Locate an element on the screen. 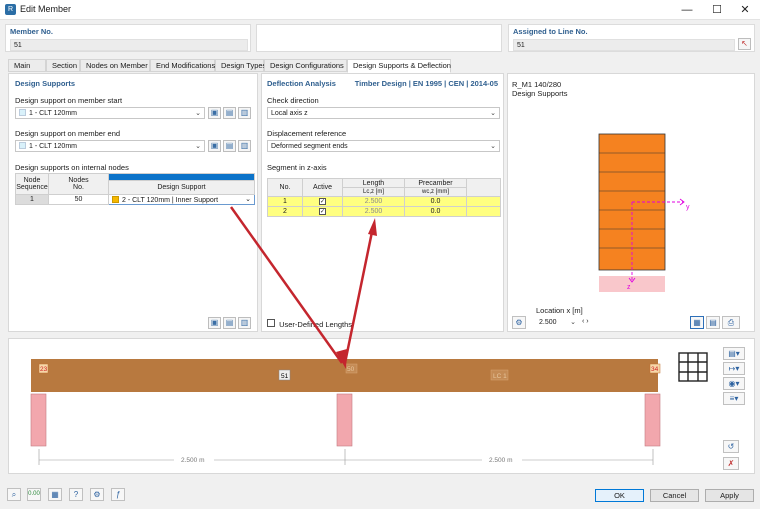  units-icon: 0.00 is located at coordinates (34, 494).